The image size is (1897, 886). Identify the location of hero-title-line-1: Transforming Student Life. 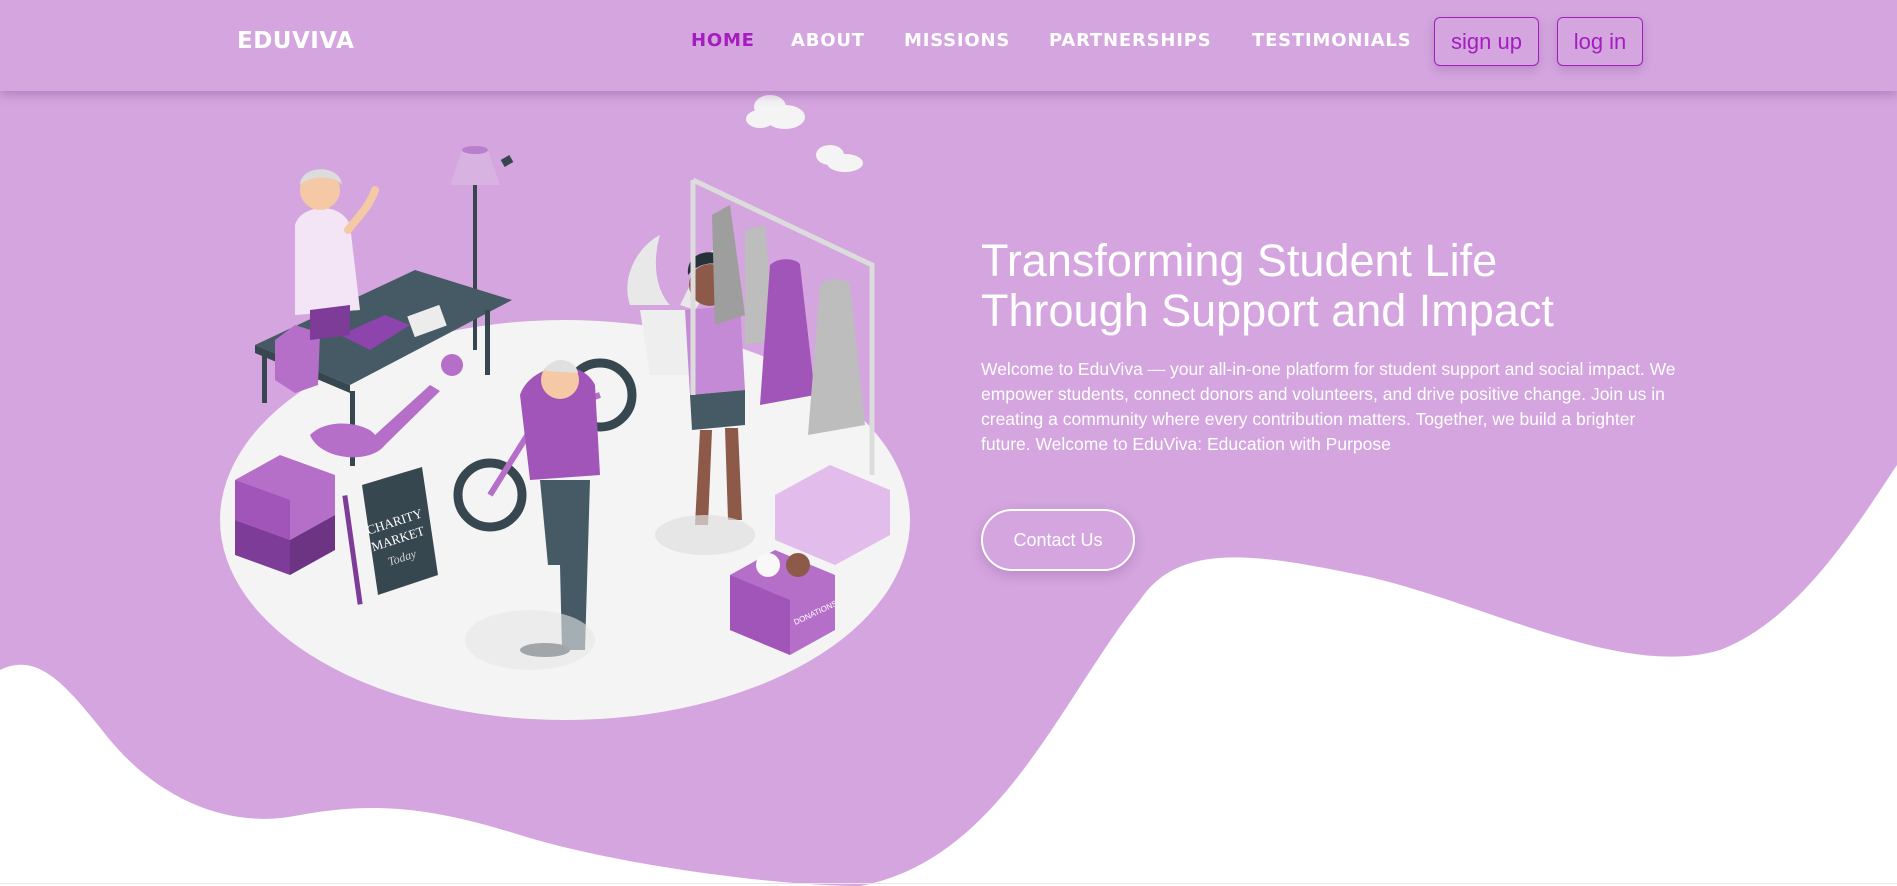
(1239, 260).